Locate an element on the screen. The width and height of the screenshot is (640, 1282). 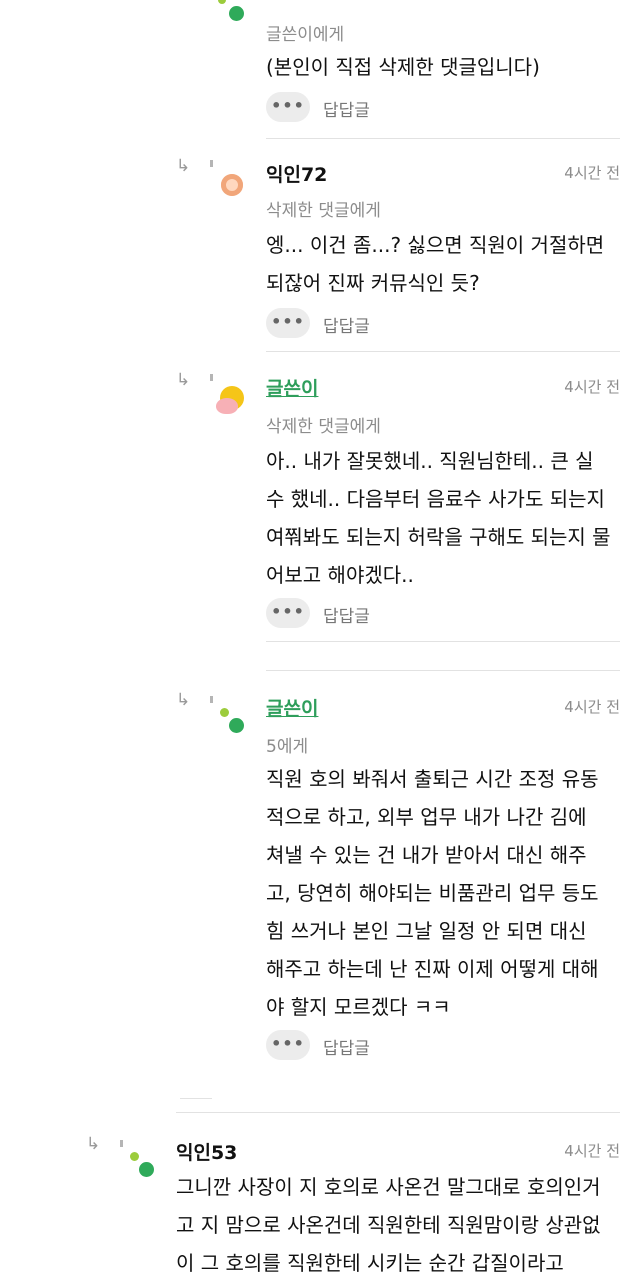
reply-target: 글쓴이에게 is located at coordinates (305, 35).